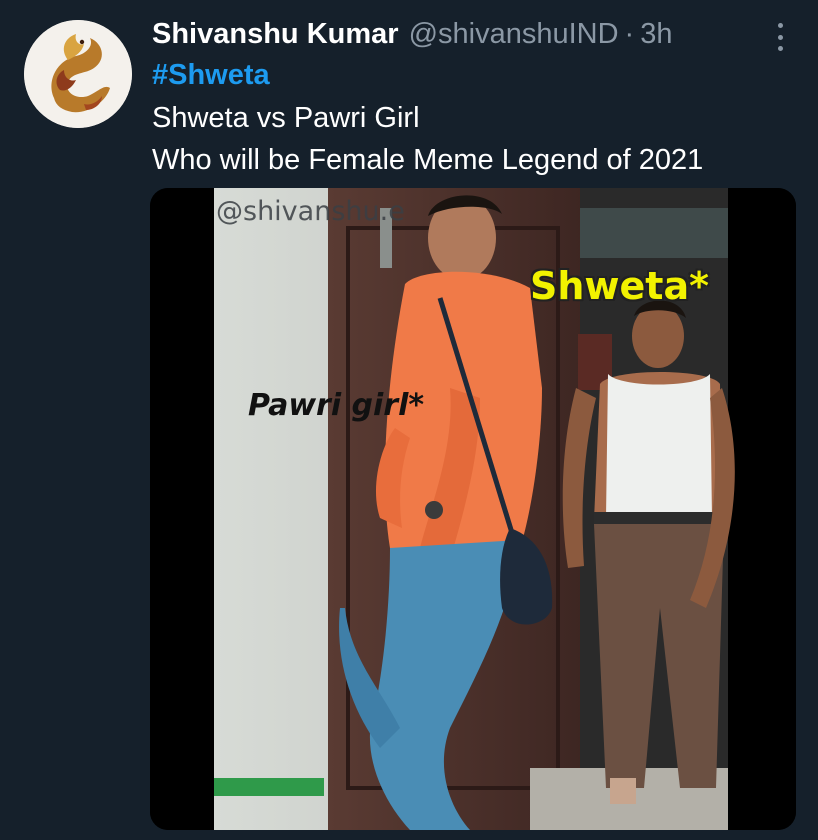  What do you see at coordinates (428, 160) in the screenshot?
I see `tweet-text-line-2: Who will be Female Meme Legend of 2021` at bounding box center [428, 160].